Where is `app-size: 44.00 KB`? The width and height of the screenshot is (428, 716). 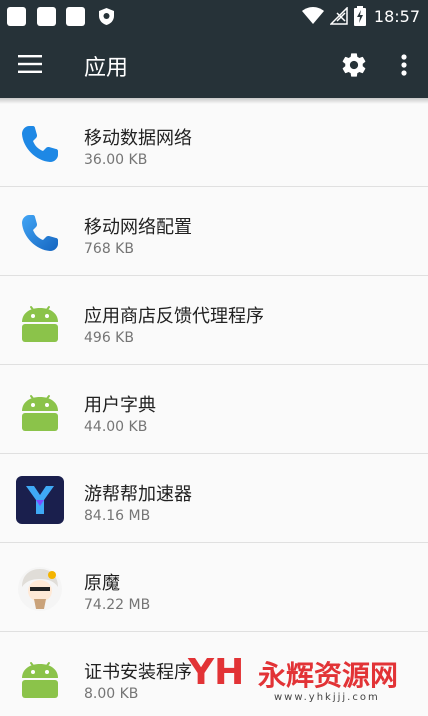
app-size: 44.00 KB is located at coordinates (116, 427).